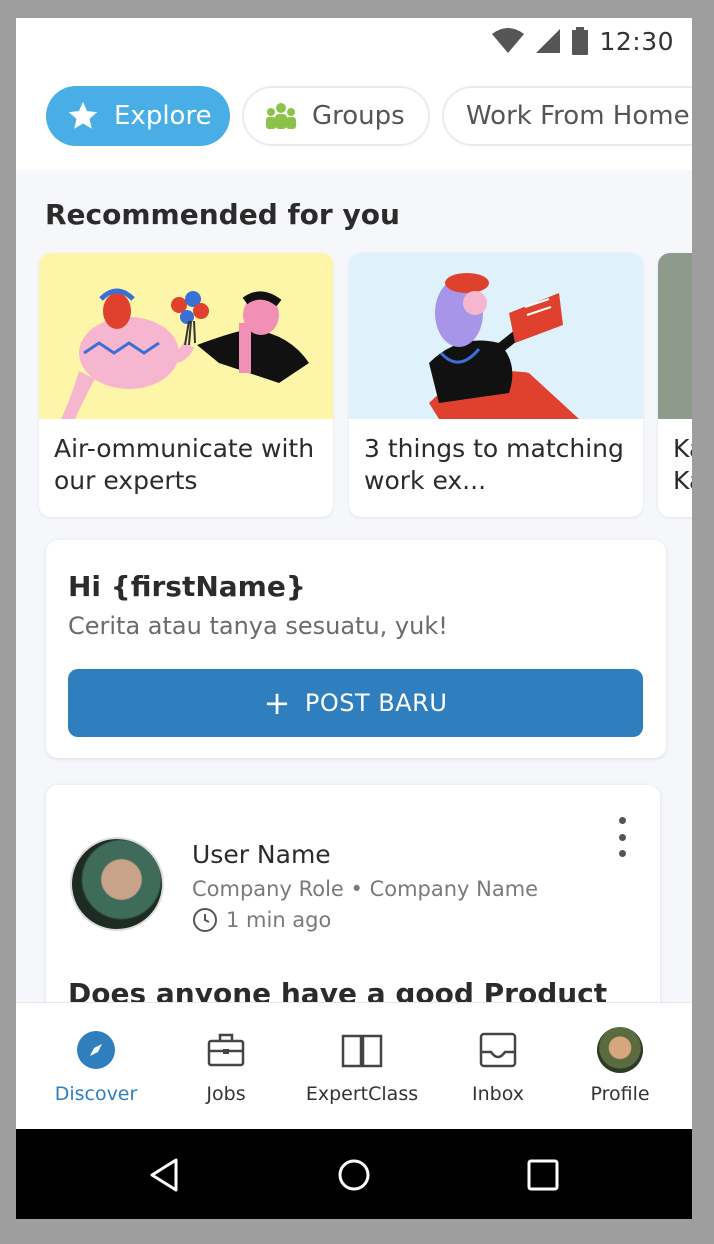 The height and width of the screenshot is (1244, 714). Describe the element at coordinates (362, 1094) in the screenshot. I see `nav-label: ExpertClass` at that location.